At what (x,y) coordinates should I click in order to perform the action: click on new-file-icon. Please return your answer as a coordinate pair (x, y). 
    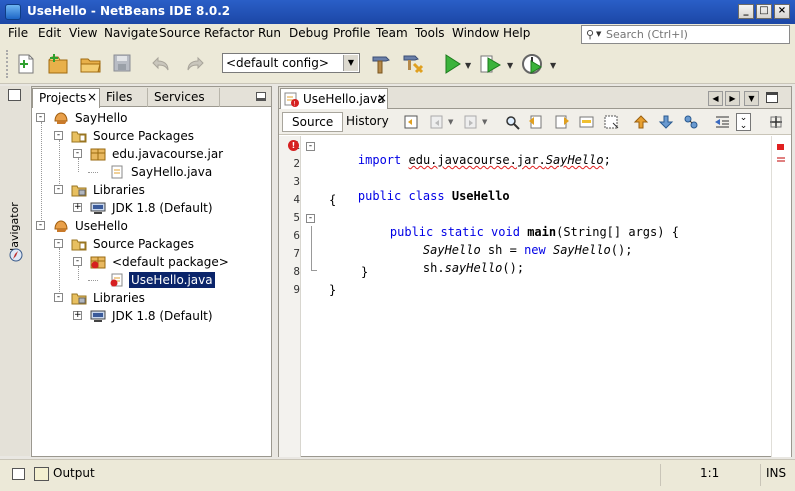
    Looking at the image, I should click on (26, 64).